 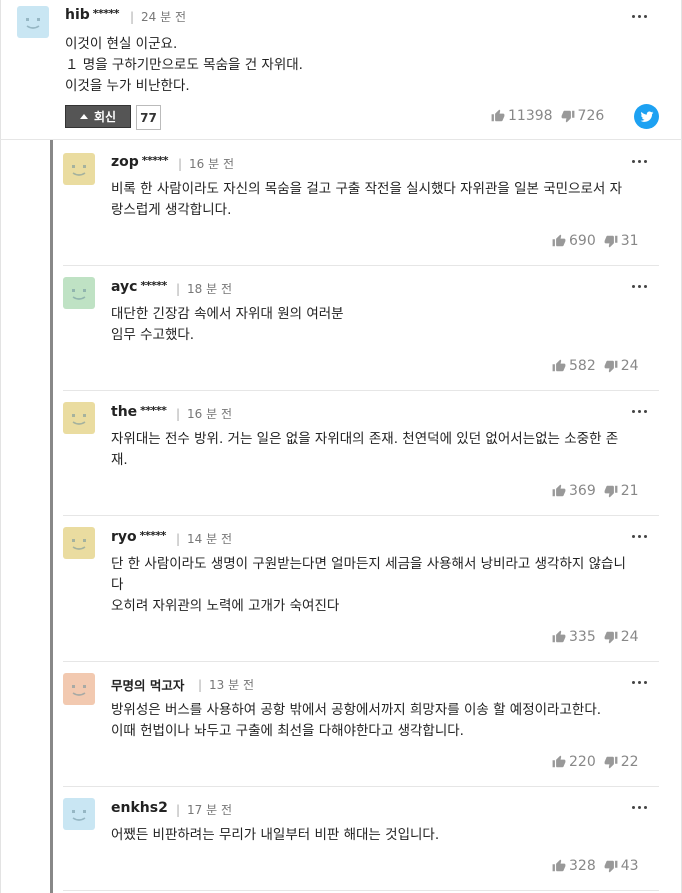 I want to click on thread-line, so click(x=51, y=516).